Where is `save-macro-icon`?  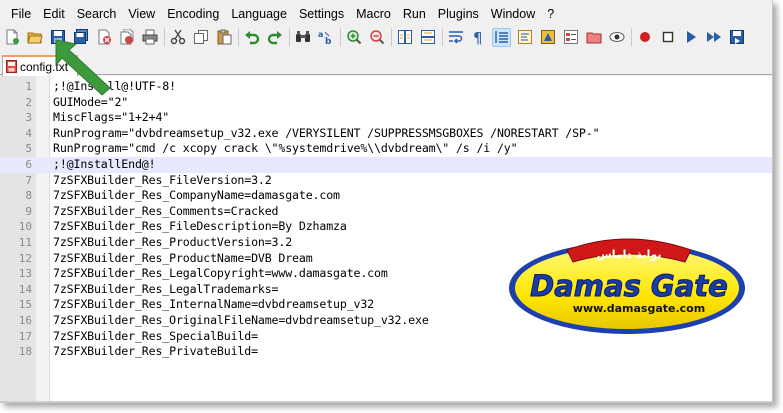 save-macro-icon is located at coordinates (737, 37).